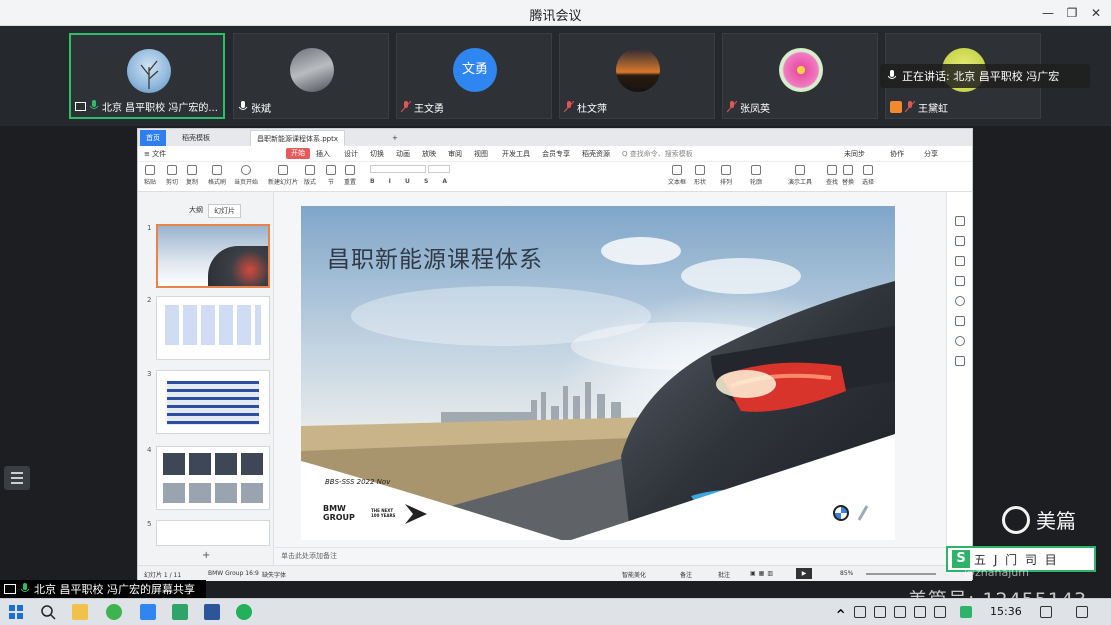 This screenshot has width=1111, height=625. Describe the element at coordinates (1046, 612) in the screenshot. I see `input-method-icon` at that location.